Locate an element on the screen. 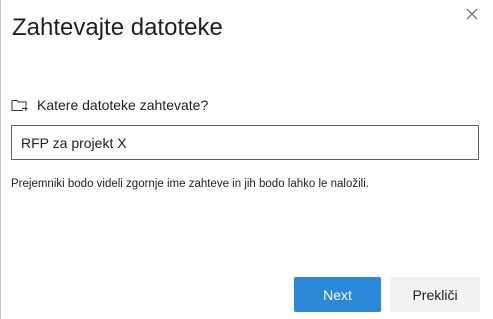 The height and width of the screenshot is (319, 493). question-row: Katere datoteke zahtevate? is located at coordinates (109, 105).